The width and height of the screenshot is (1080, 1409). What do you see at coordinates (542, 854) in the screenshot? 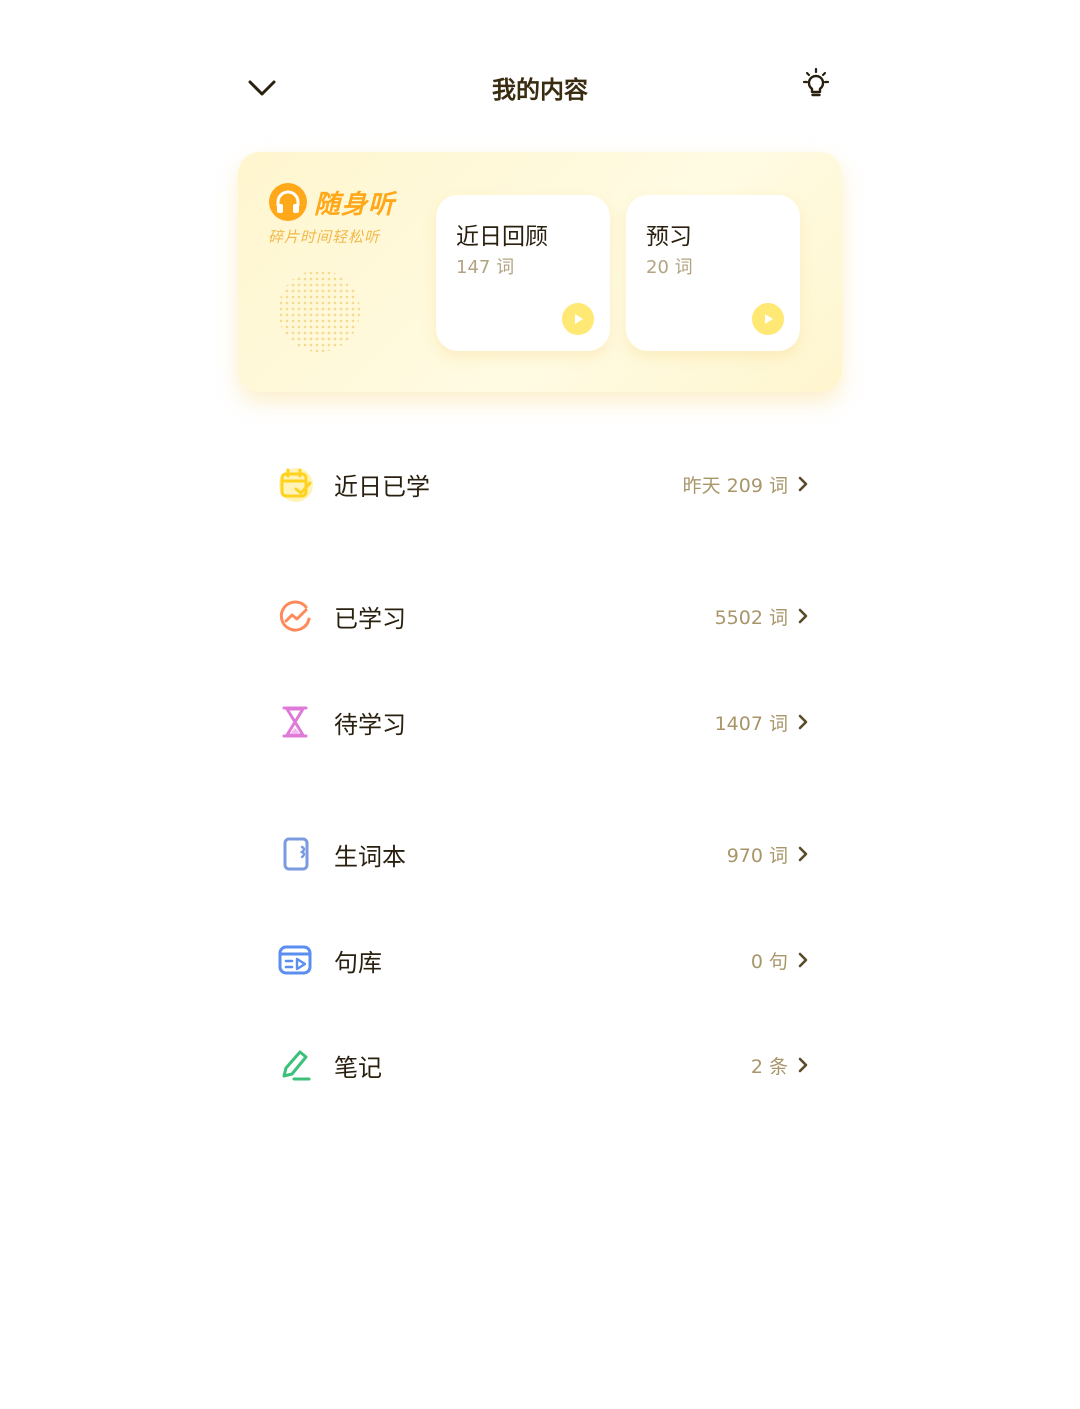
I see `list-item-vocabulary-book: 生词本 970 词` at bounding box center [542, 854].